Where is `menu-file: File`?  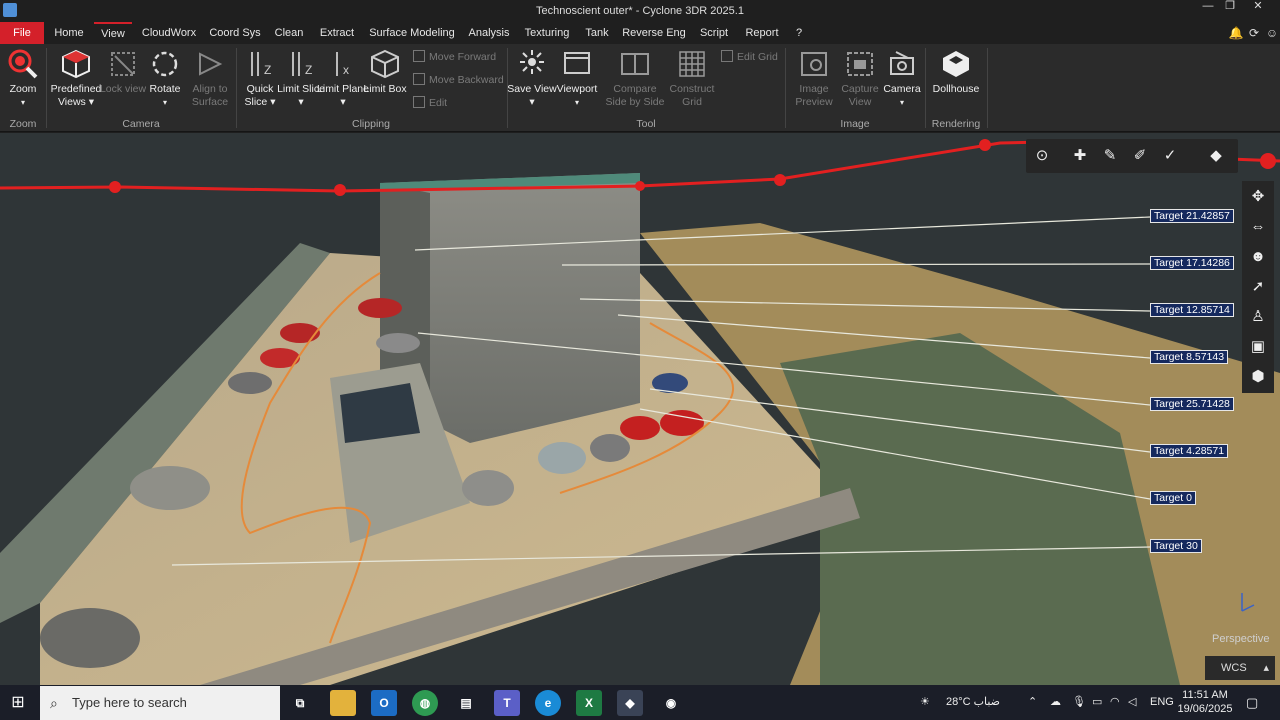 menu-file: File is located at coordinates (22, 33).